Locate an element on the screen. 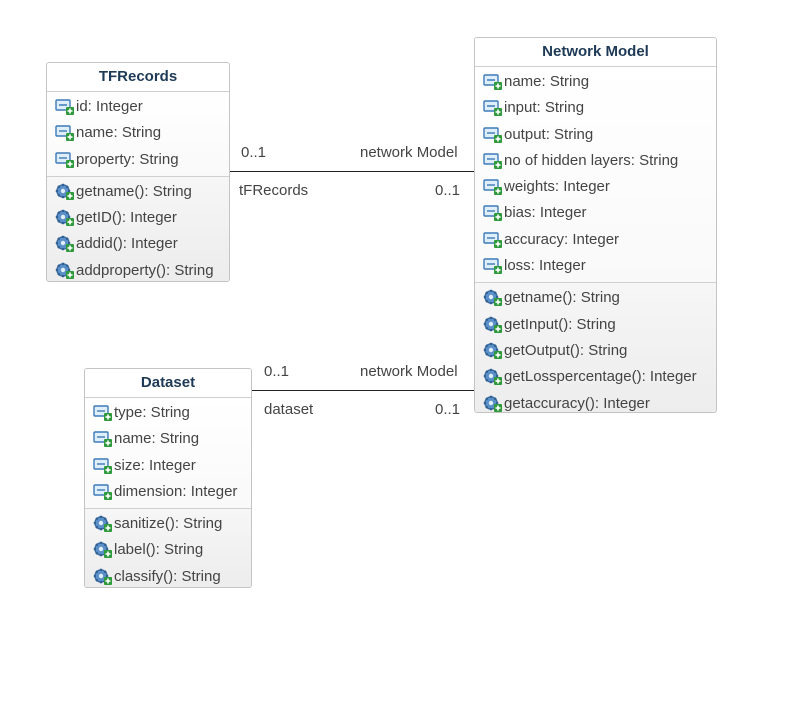 The width and height of the screenshot is (790, 728). class-title: Dataset is located at coordinates (168, 383).